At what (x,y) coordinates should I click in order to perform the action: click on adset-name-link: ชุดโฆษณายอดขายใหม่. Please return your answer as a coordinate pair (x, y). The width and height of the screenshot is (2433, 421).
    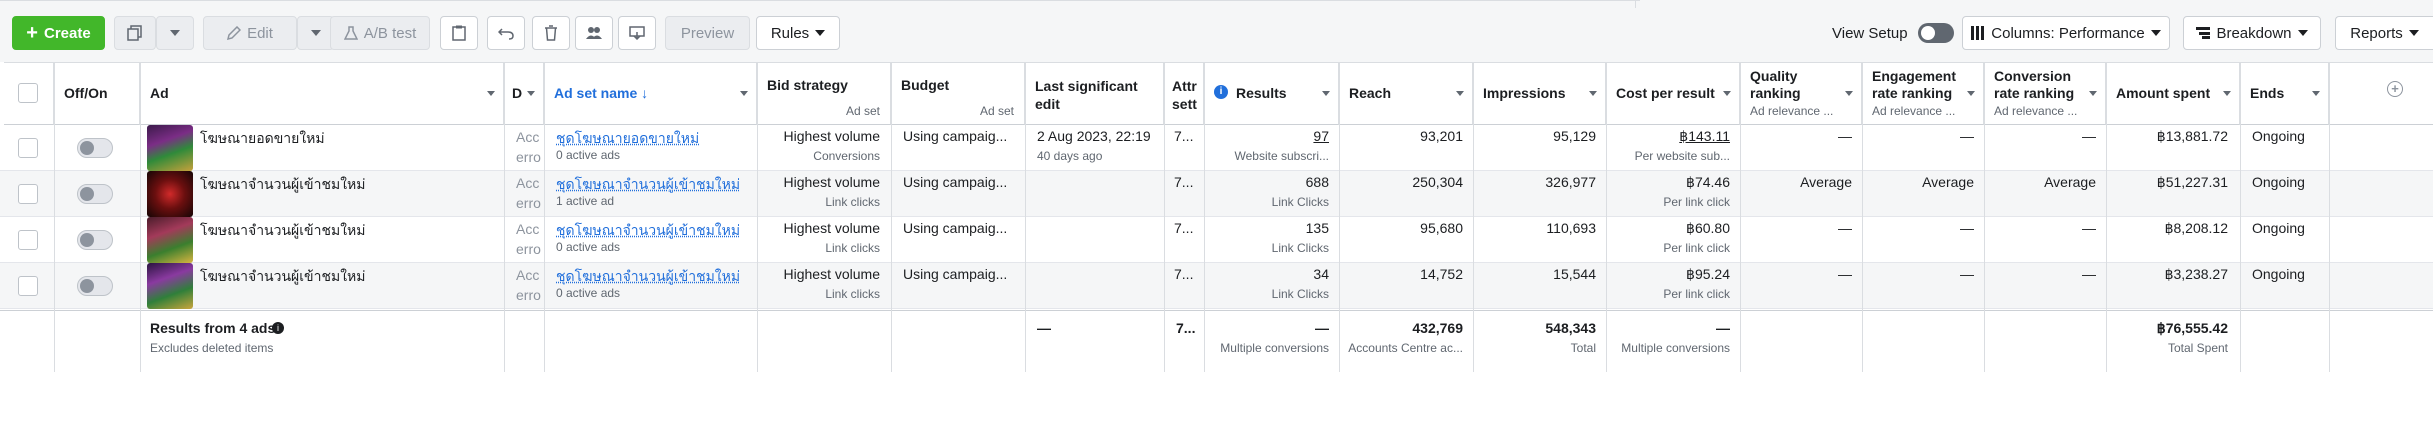
    Looking at the image, I should click on (627, 139).